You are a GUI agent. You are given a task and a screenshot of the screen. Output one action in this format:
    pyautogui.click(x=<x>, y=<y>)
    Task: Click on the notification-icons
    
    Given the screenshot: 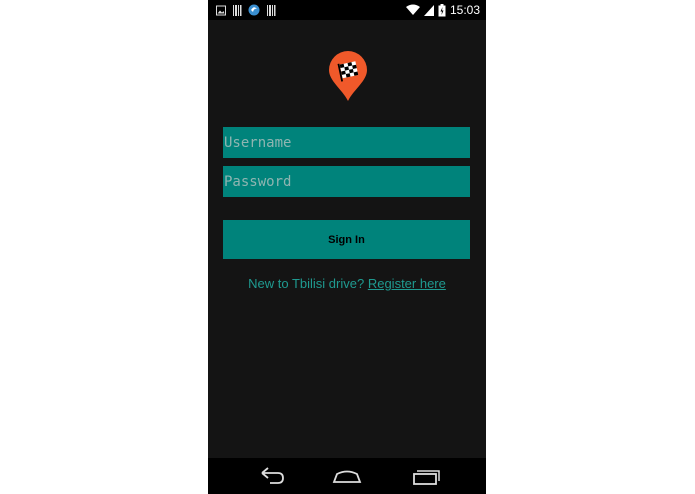 What is the action you would take?
    pyautogui.click(x=246, y=10)
    